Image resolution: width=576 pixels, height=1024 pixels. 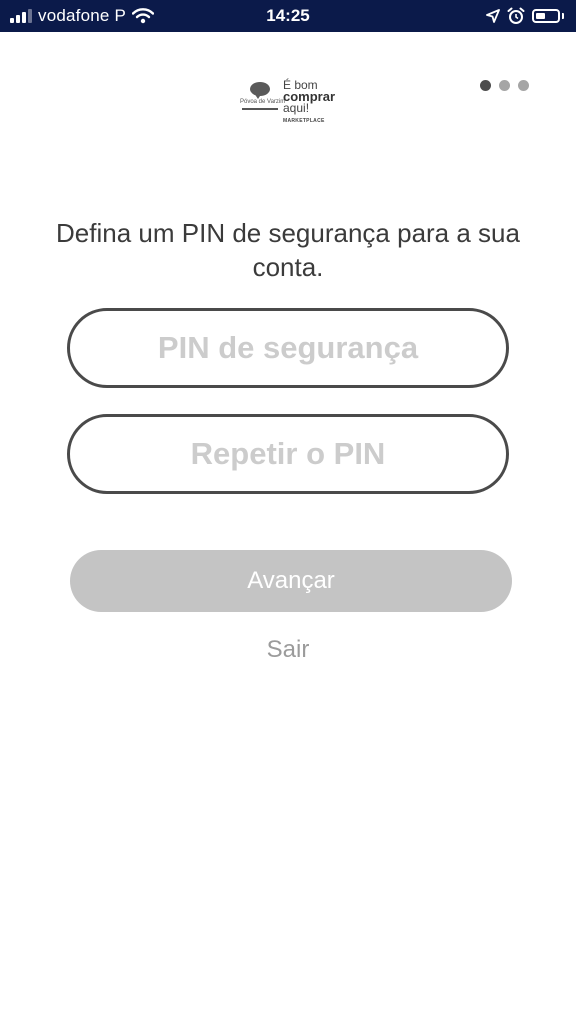 I want to click on exit-link: Sair, so click(x=288, y=650).